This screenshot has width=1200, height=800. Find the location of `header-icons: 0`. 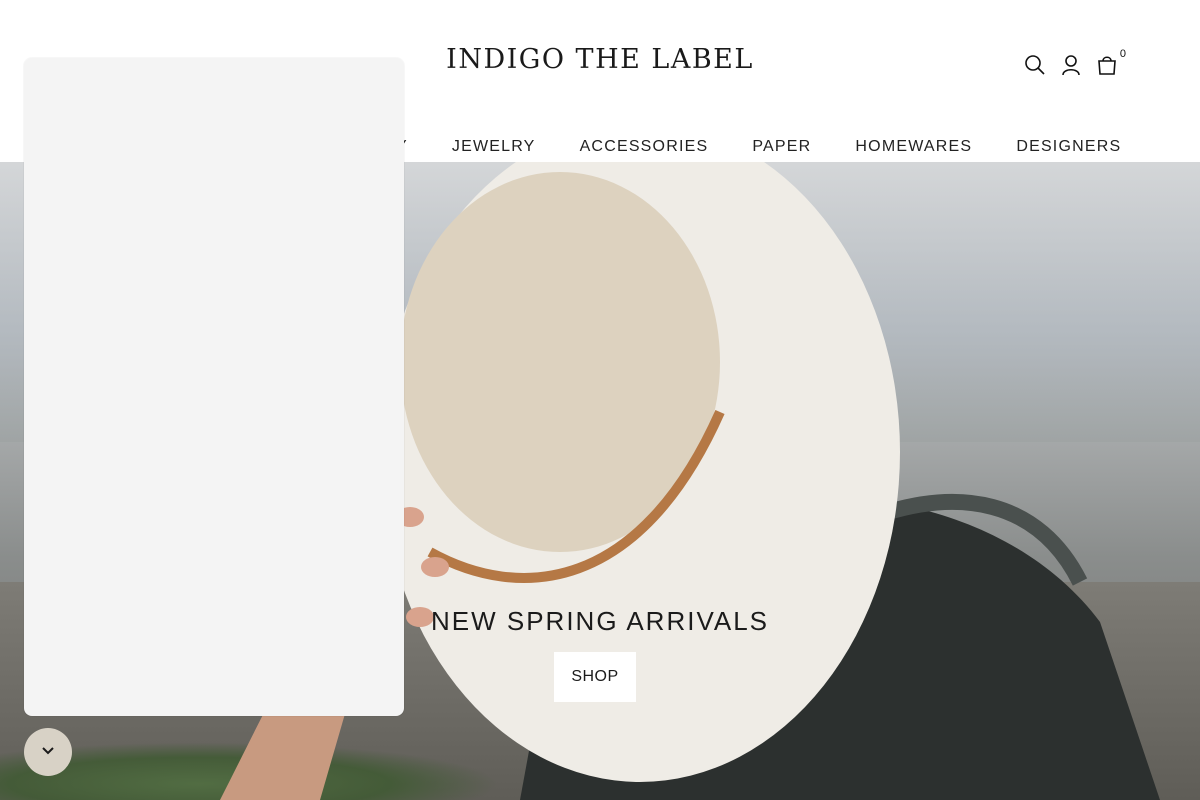

header-icons: 0 is located at coordinates (1075, 62).